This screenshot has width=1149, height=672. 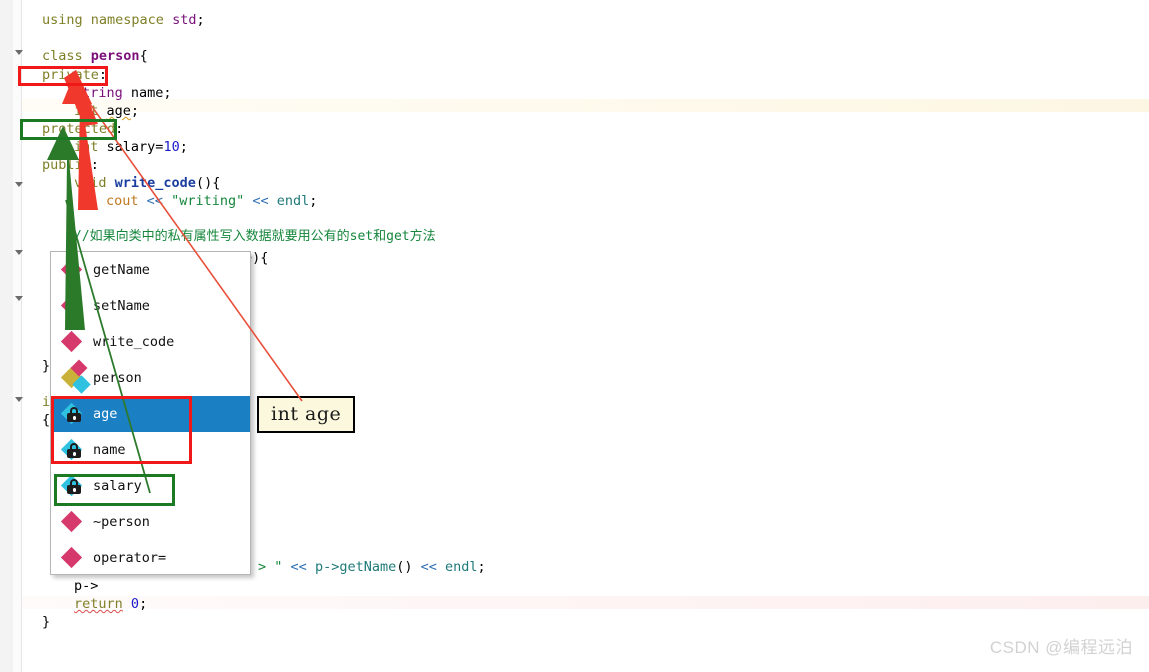 I want to click on code-line: {, so click(x=46, y=420).